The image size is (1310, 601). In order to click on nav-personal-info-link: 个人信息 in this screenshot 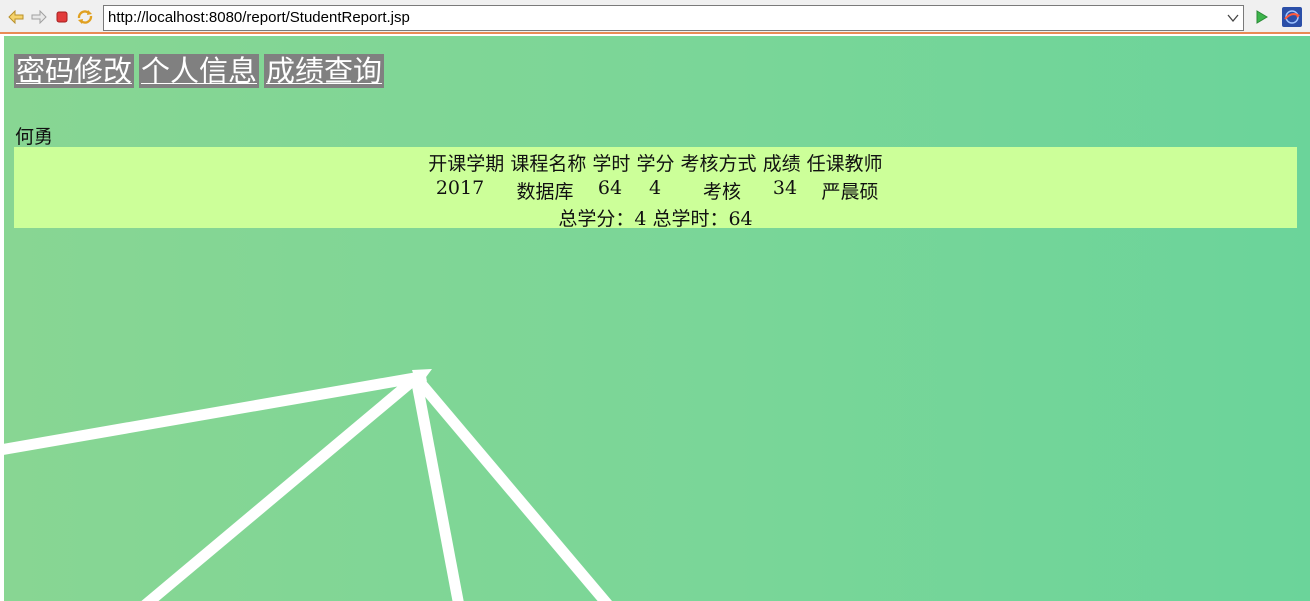, I will do `click(199, 71)`.